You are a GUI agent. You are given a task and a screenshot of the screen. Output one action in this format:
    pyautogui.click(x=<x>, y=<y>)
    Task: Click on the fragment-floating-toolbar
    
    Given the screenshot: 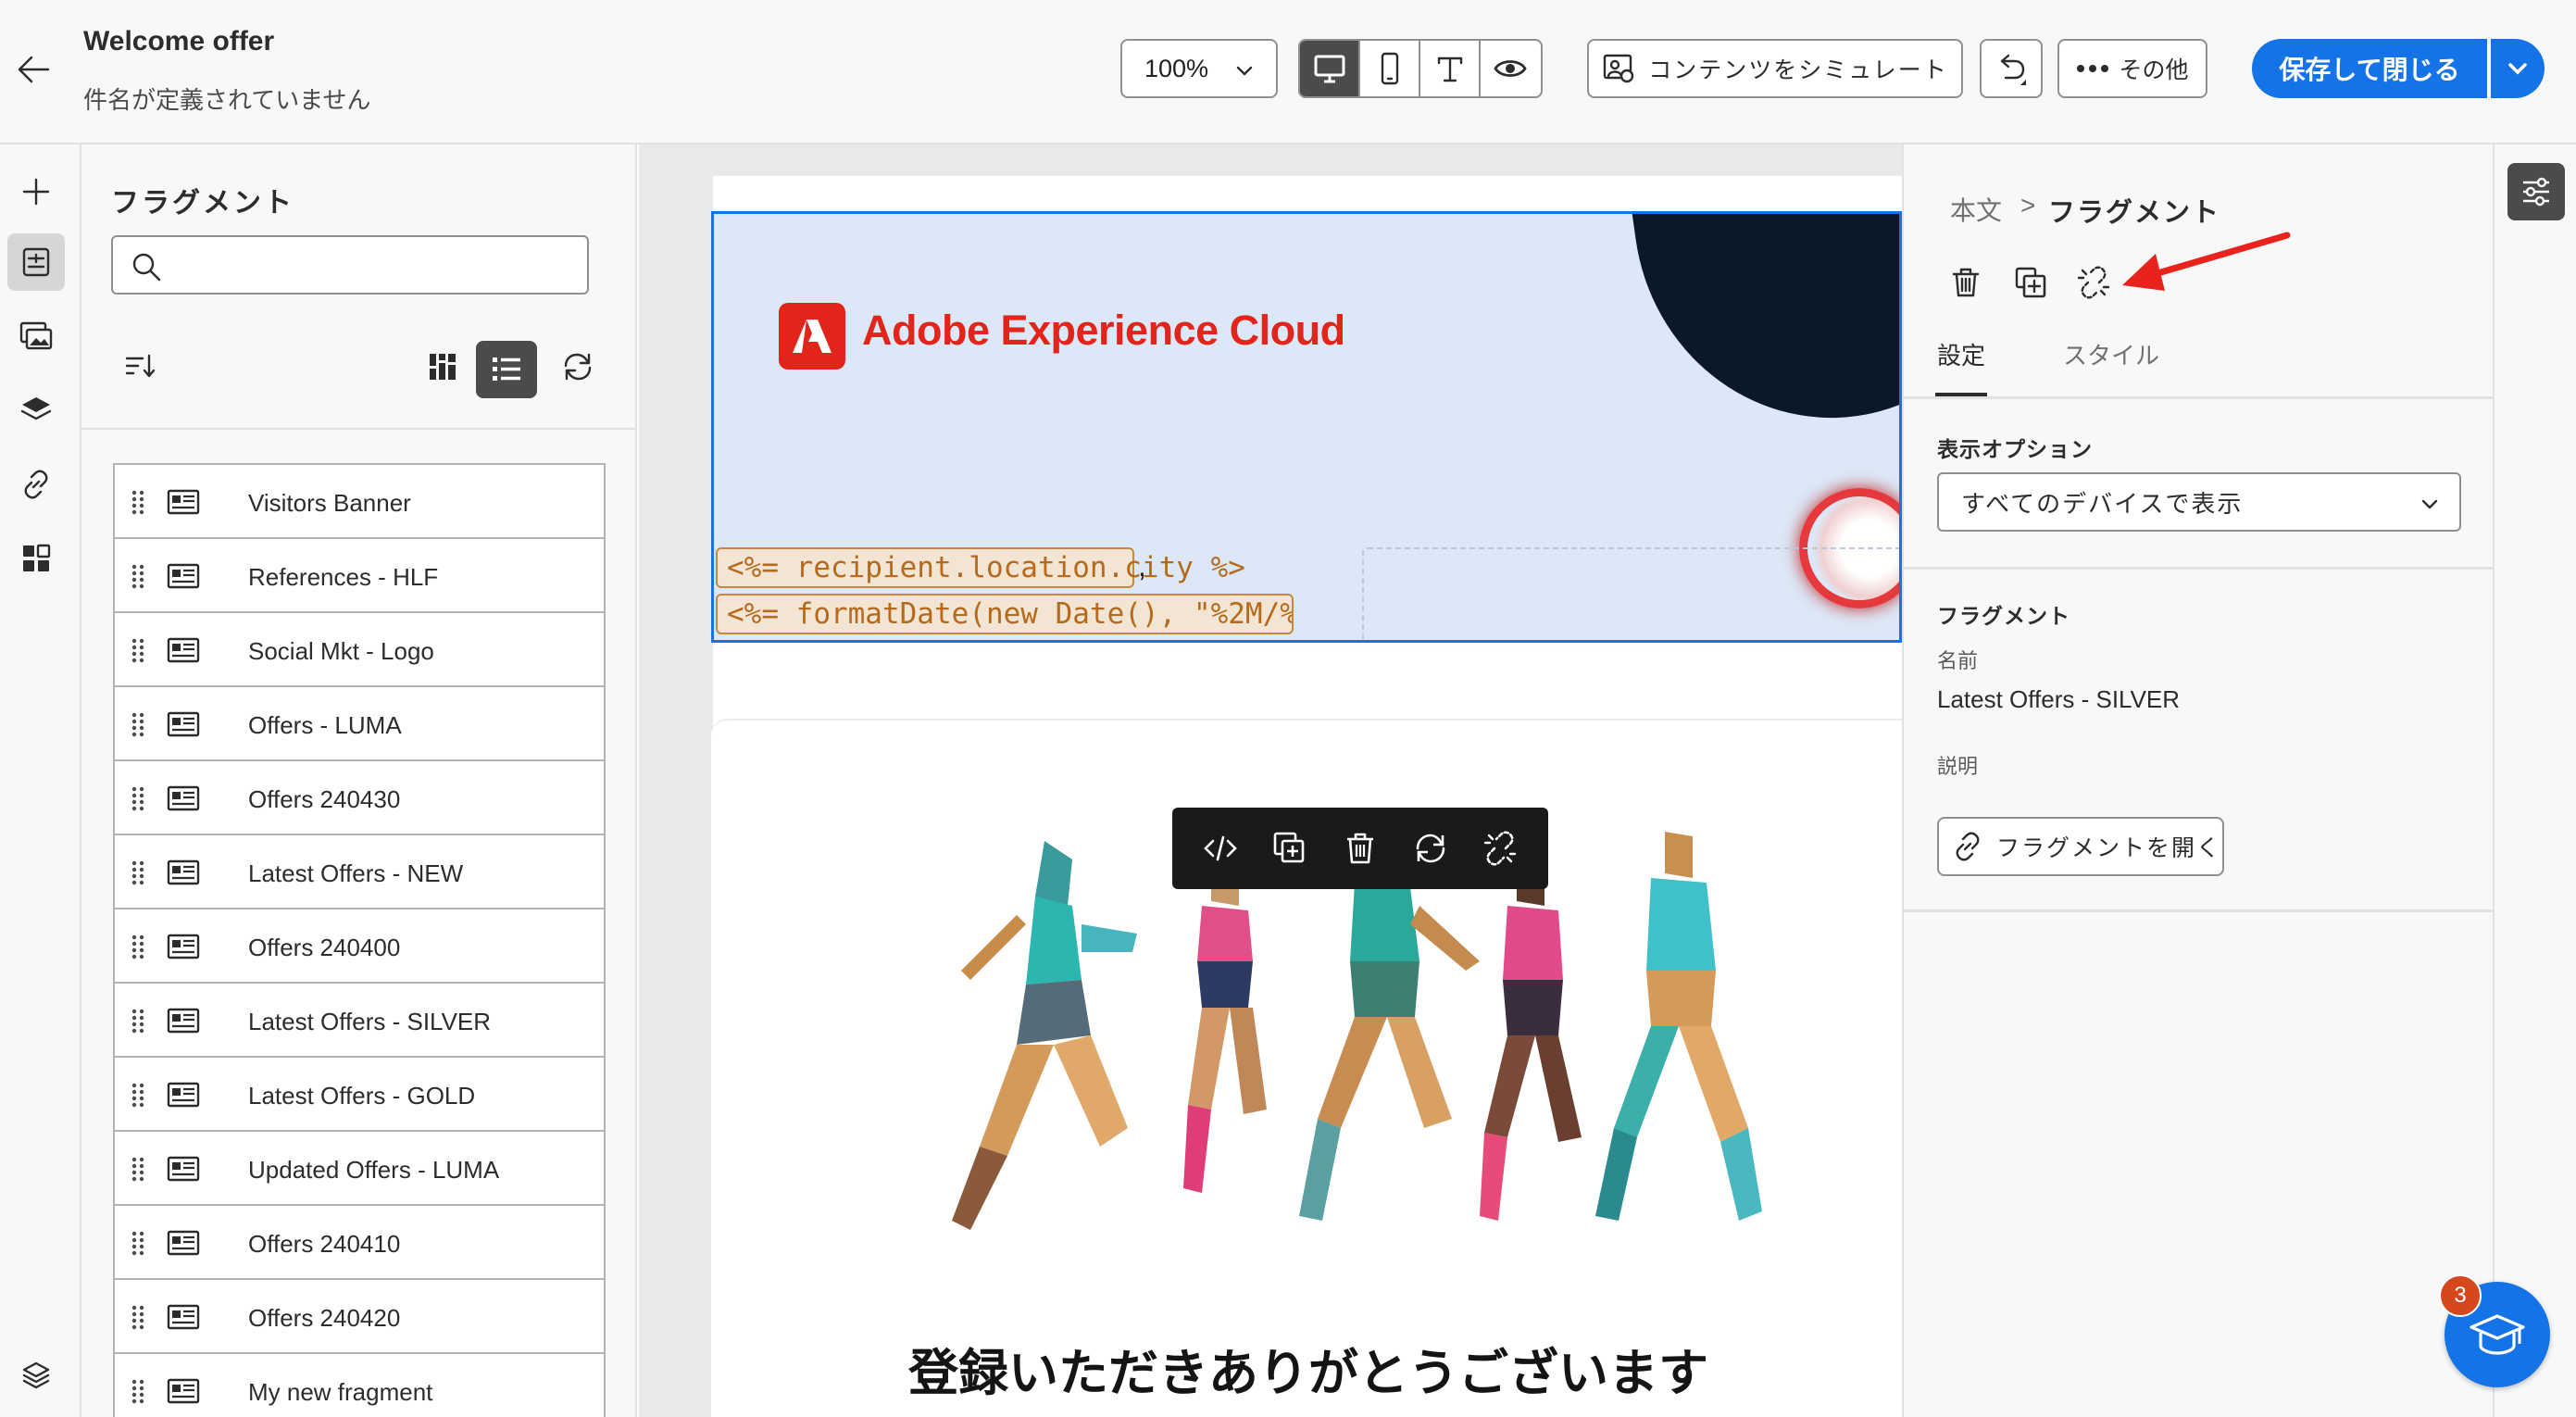 What is the action you would take?
    pyautogui.click(x=1360, y=848)
    